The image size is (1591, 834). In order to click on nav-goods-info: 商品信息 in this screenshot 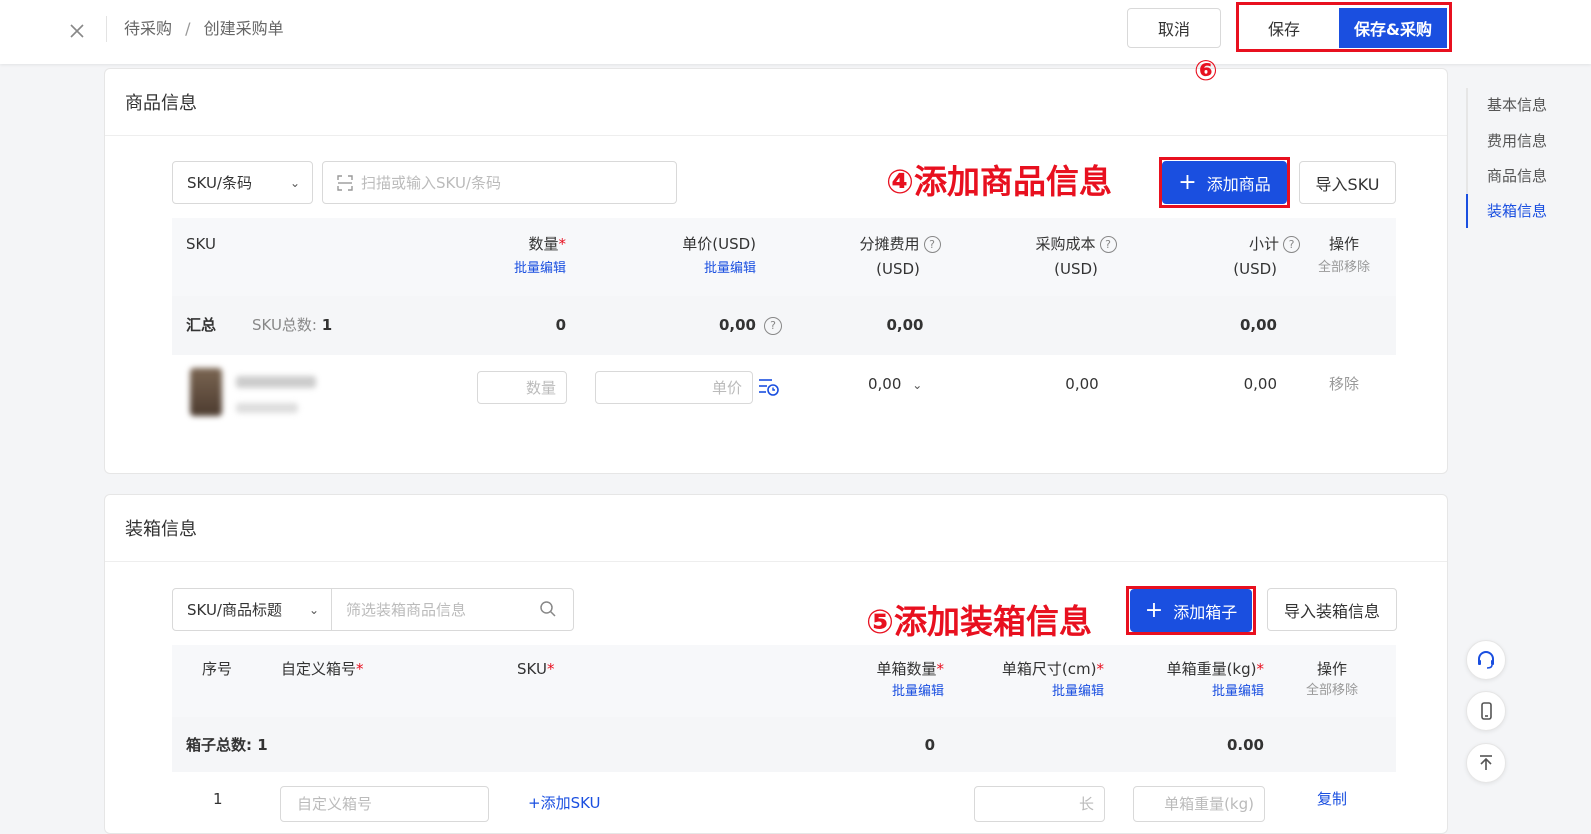, I will do `click(1517, 175)`.